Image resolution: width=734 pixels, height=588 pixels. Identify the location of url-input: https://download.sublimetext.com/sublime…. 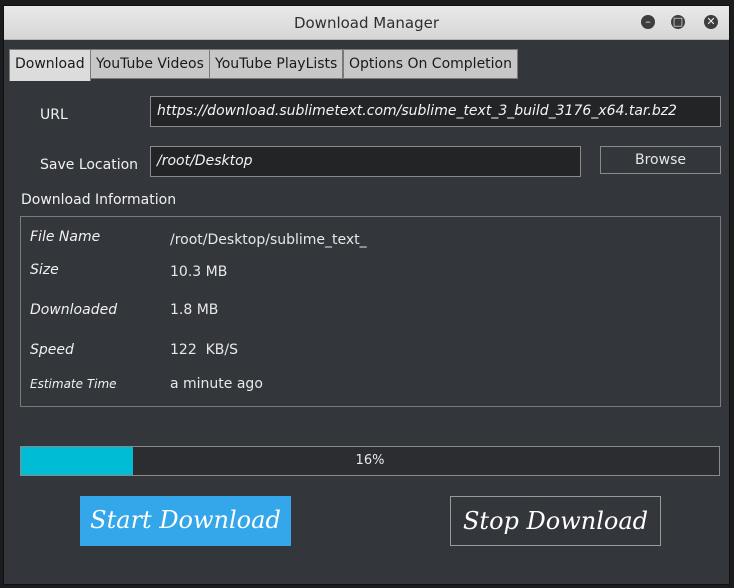
(435, 111).